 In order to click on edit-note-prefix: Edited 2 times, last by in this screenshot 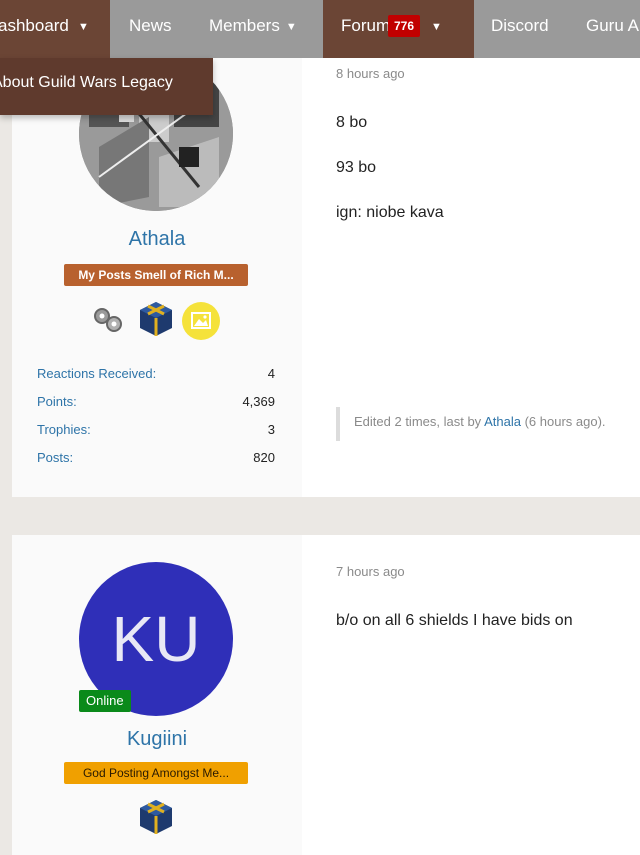, I will do `click(418, 421)`.